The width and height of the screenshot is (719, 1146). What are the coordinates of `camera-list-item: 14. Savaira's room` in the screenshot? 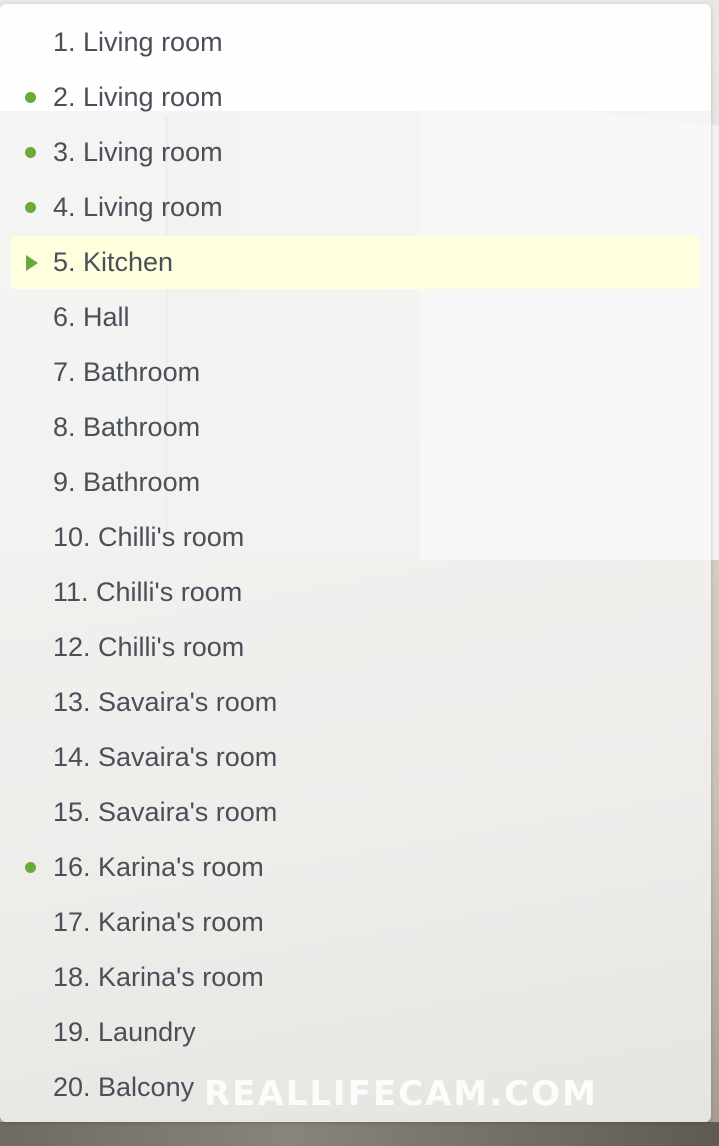 It's located at (355, 757).